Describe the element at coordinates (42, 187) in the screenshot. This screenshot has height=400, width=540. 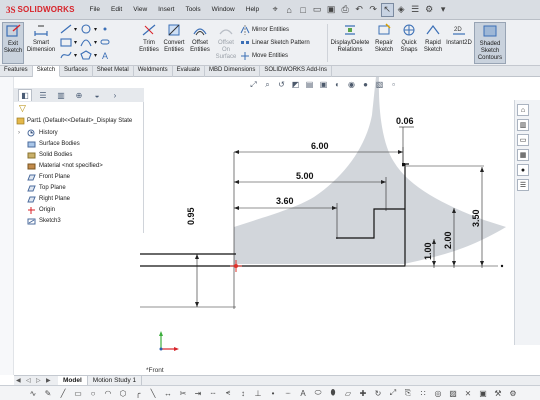
I see `tree-item-top-plane: Top Plane` at that location.